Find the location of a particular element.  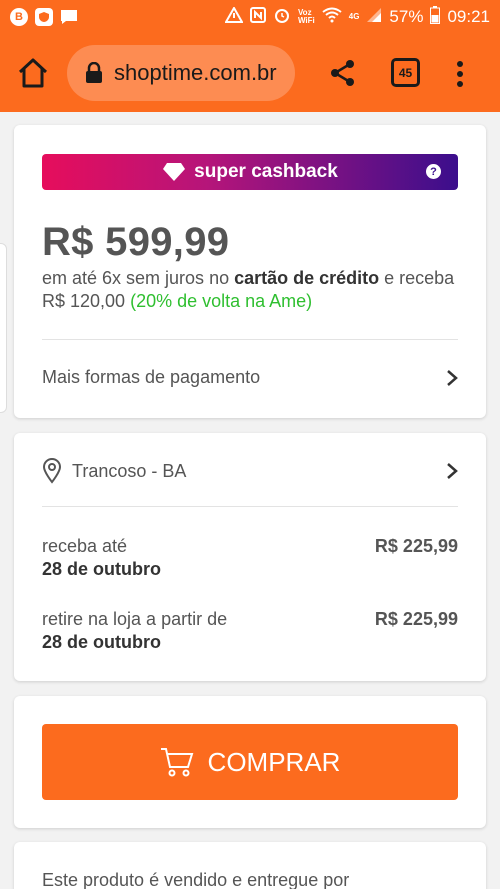

home-button is located at coordinates (33, 73).